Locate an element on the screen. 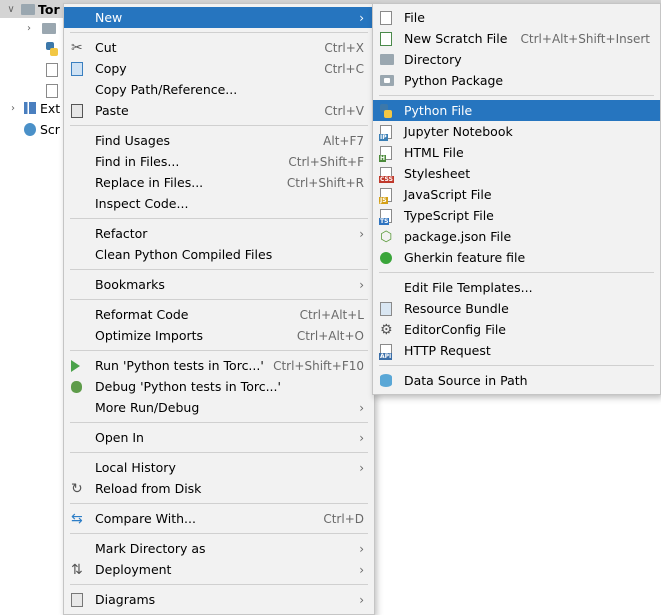 This screenshot has height=615, width=661. scratch-file-icon is located at coordinates (386, 38).